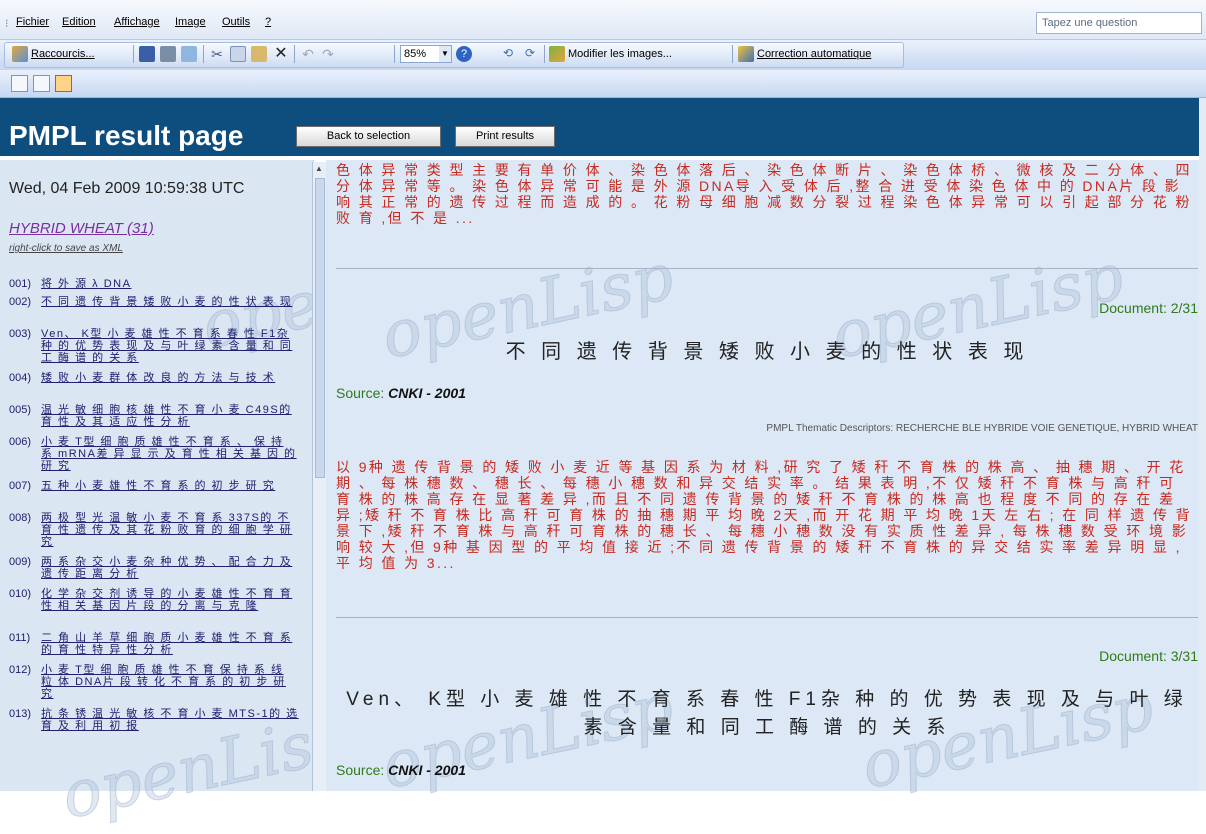  What do you see at coordinates (804, 54) in the screenshot?
I see `autocorrect-button: Correction automatique` at bounding box center [804, 54].